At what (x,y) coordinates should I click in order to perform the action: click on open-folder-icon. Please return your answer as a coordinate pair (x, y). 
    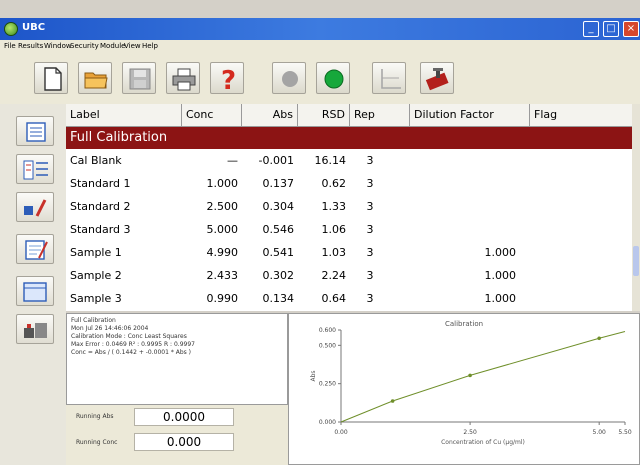
    Looking at the image, I should click on (96, 80).